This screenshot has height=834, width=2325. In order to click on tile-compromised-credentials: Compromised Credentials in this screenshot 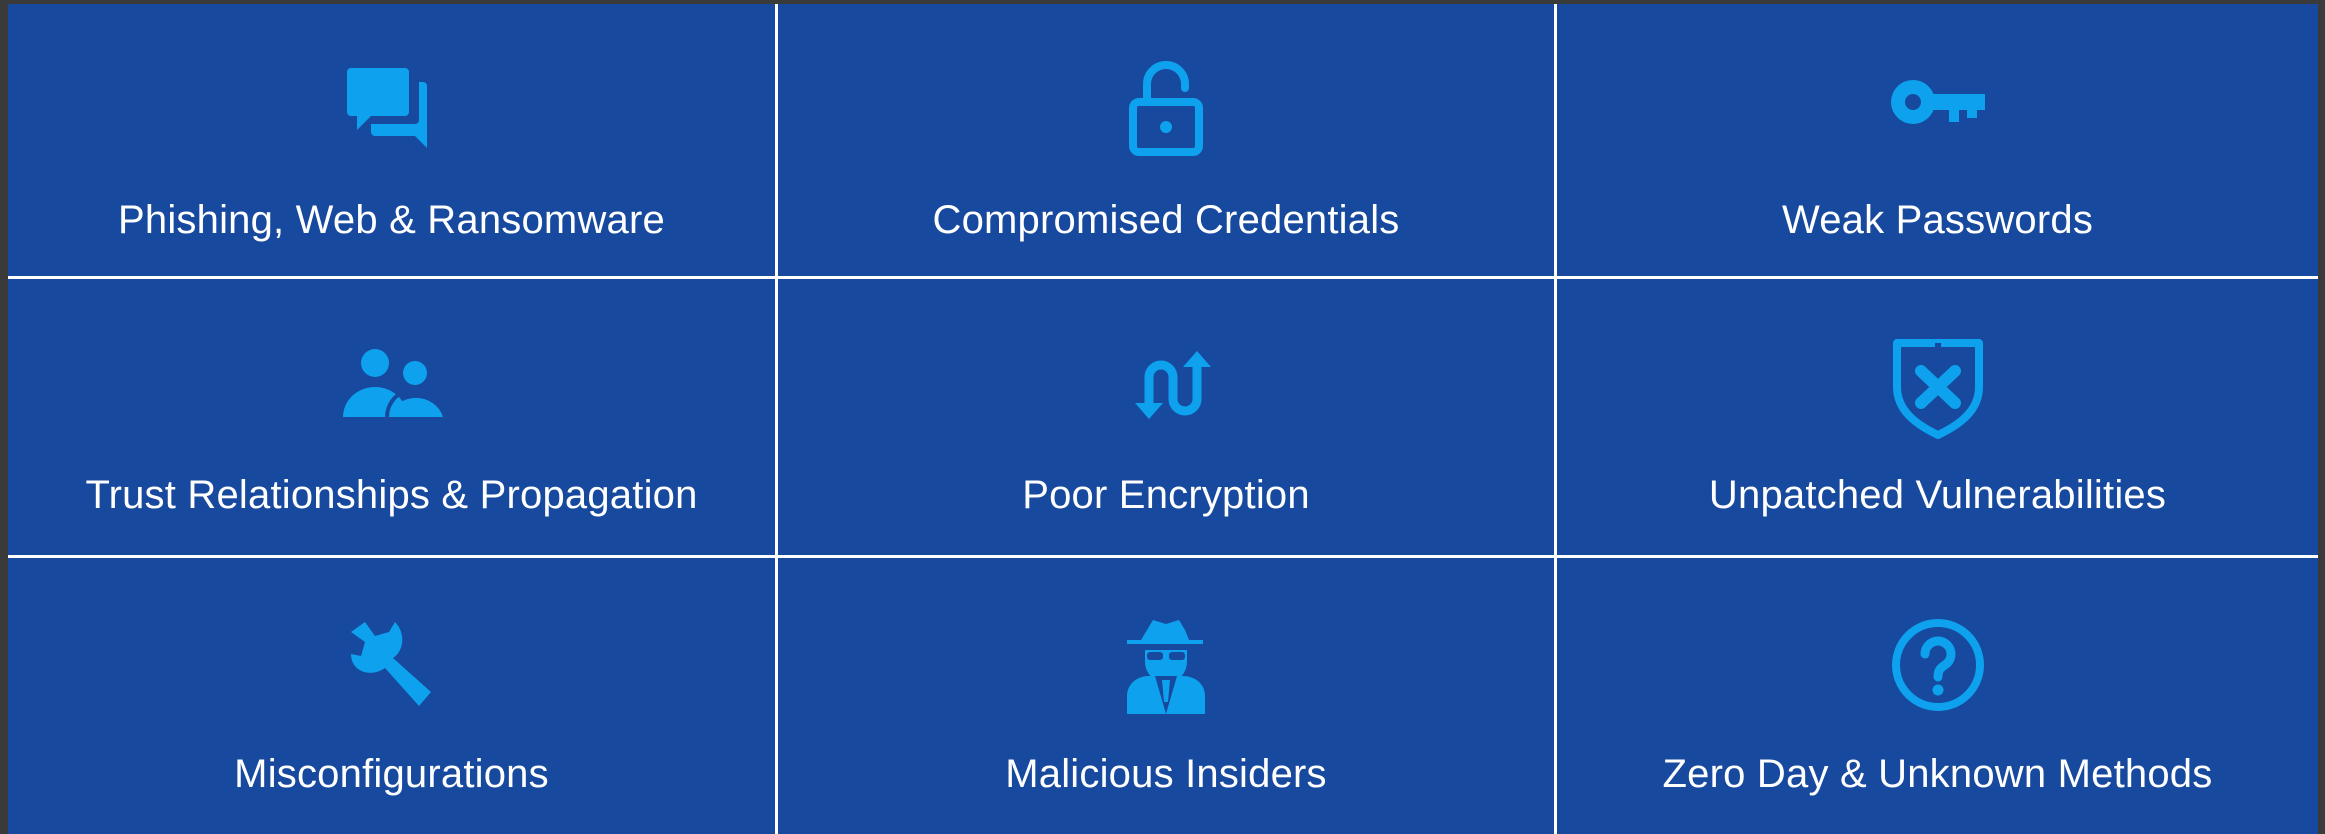, I will do `click(1166, 140)`.